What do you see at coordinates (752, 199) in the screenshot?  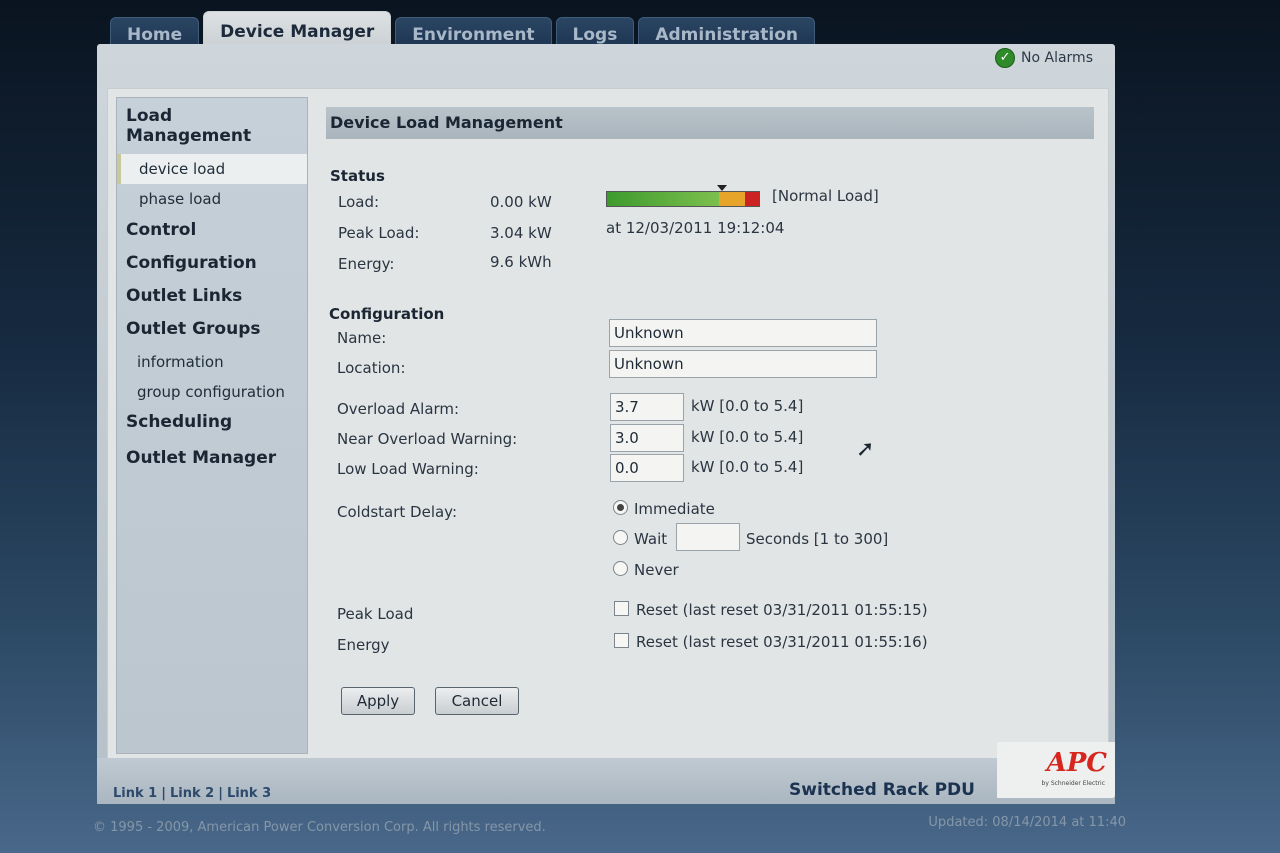 I see `load-meter-red` at bounding box center [752, 199].